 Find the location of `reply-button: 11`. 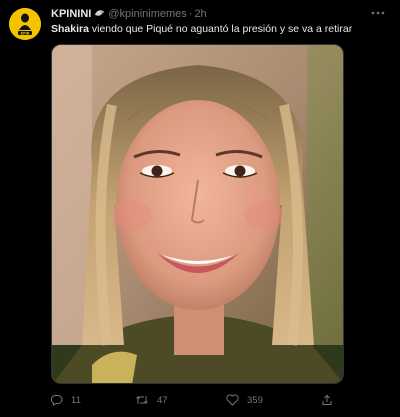

reply-button: 11 is located at coordinates (66, 400).